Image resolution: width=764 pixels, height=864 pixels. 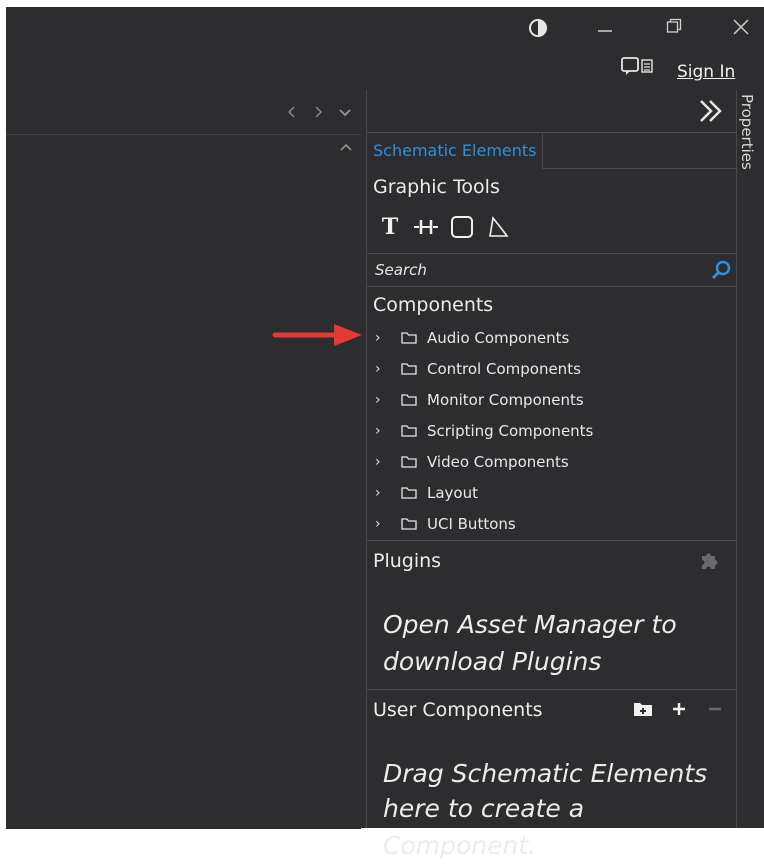 What do you see at coordinates (741, 29) in the screenshot?
I see `close-icon` at bounding box center [741, 29].